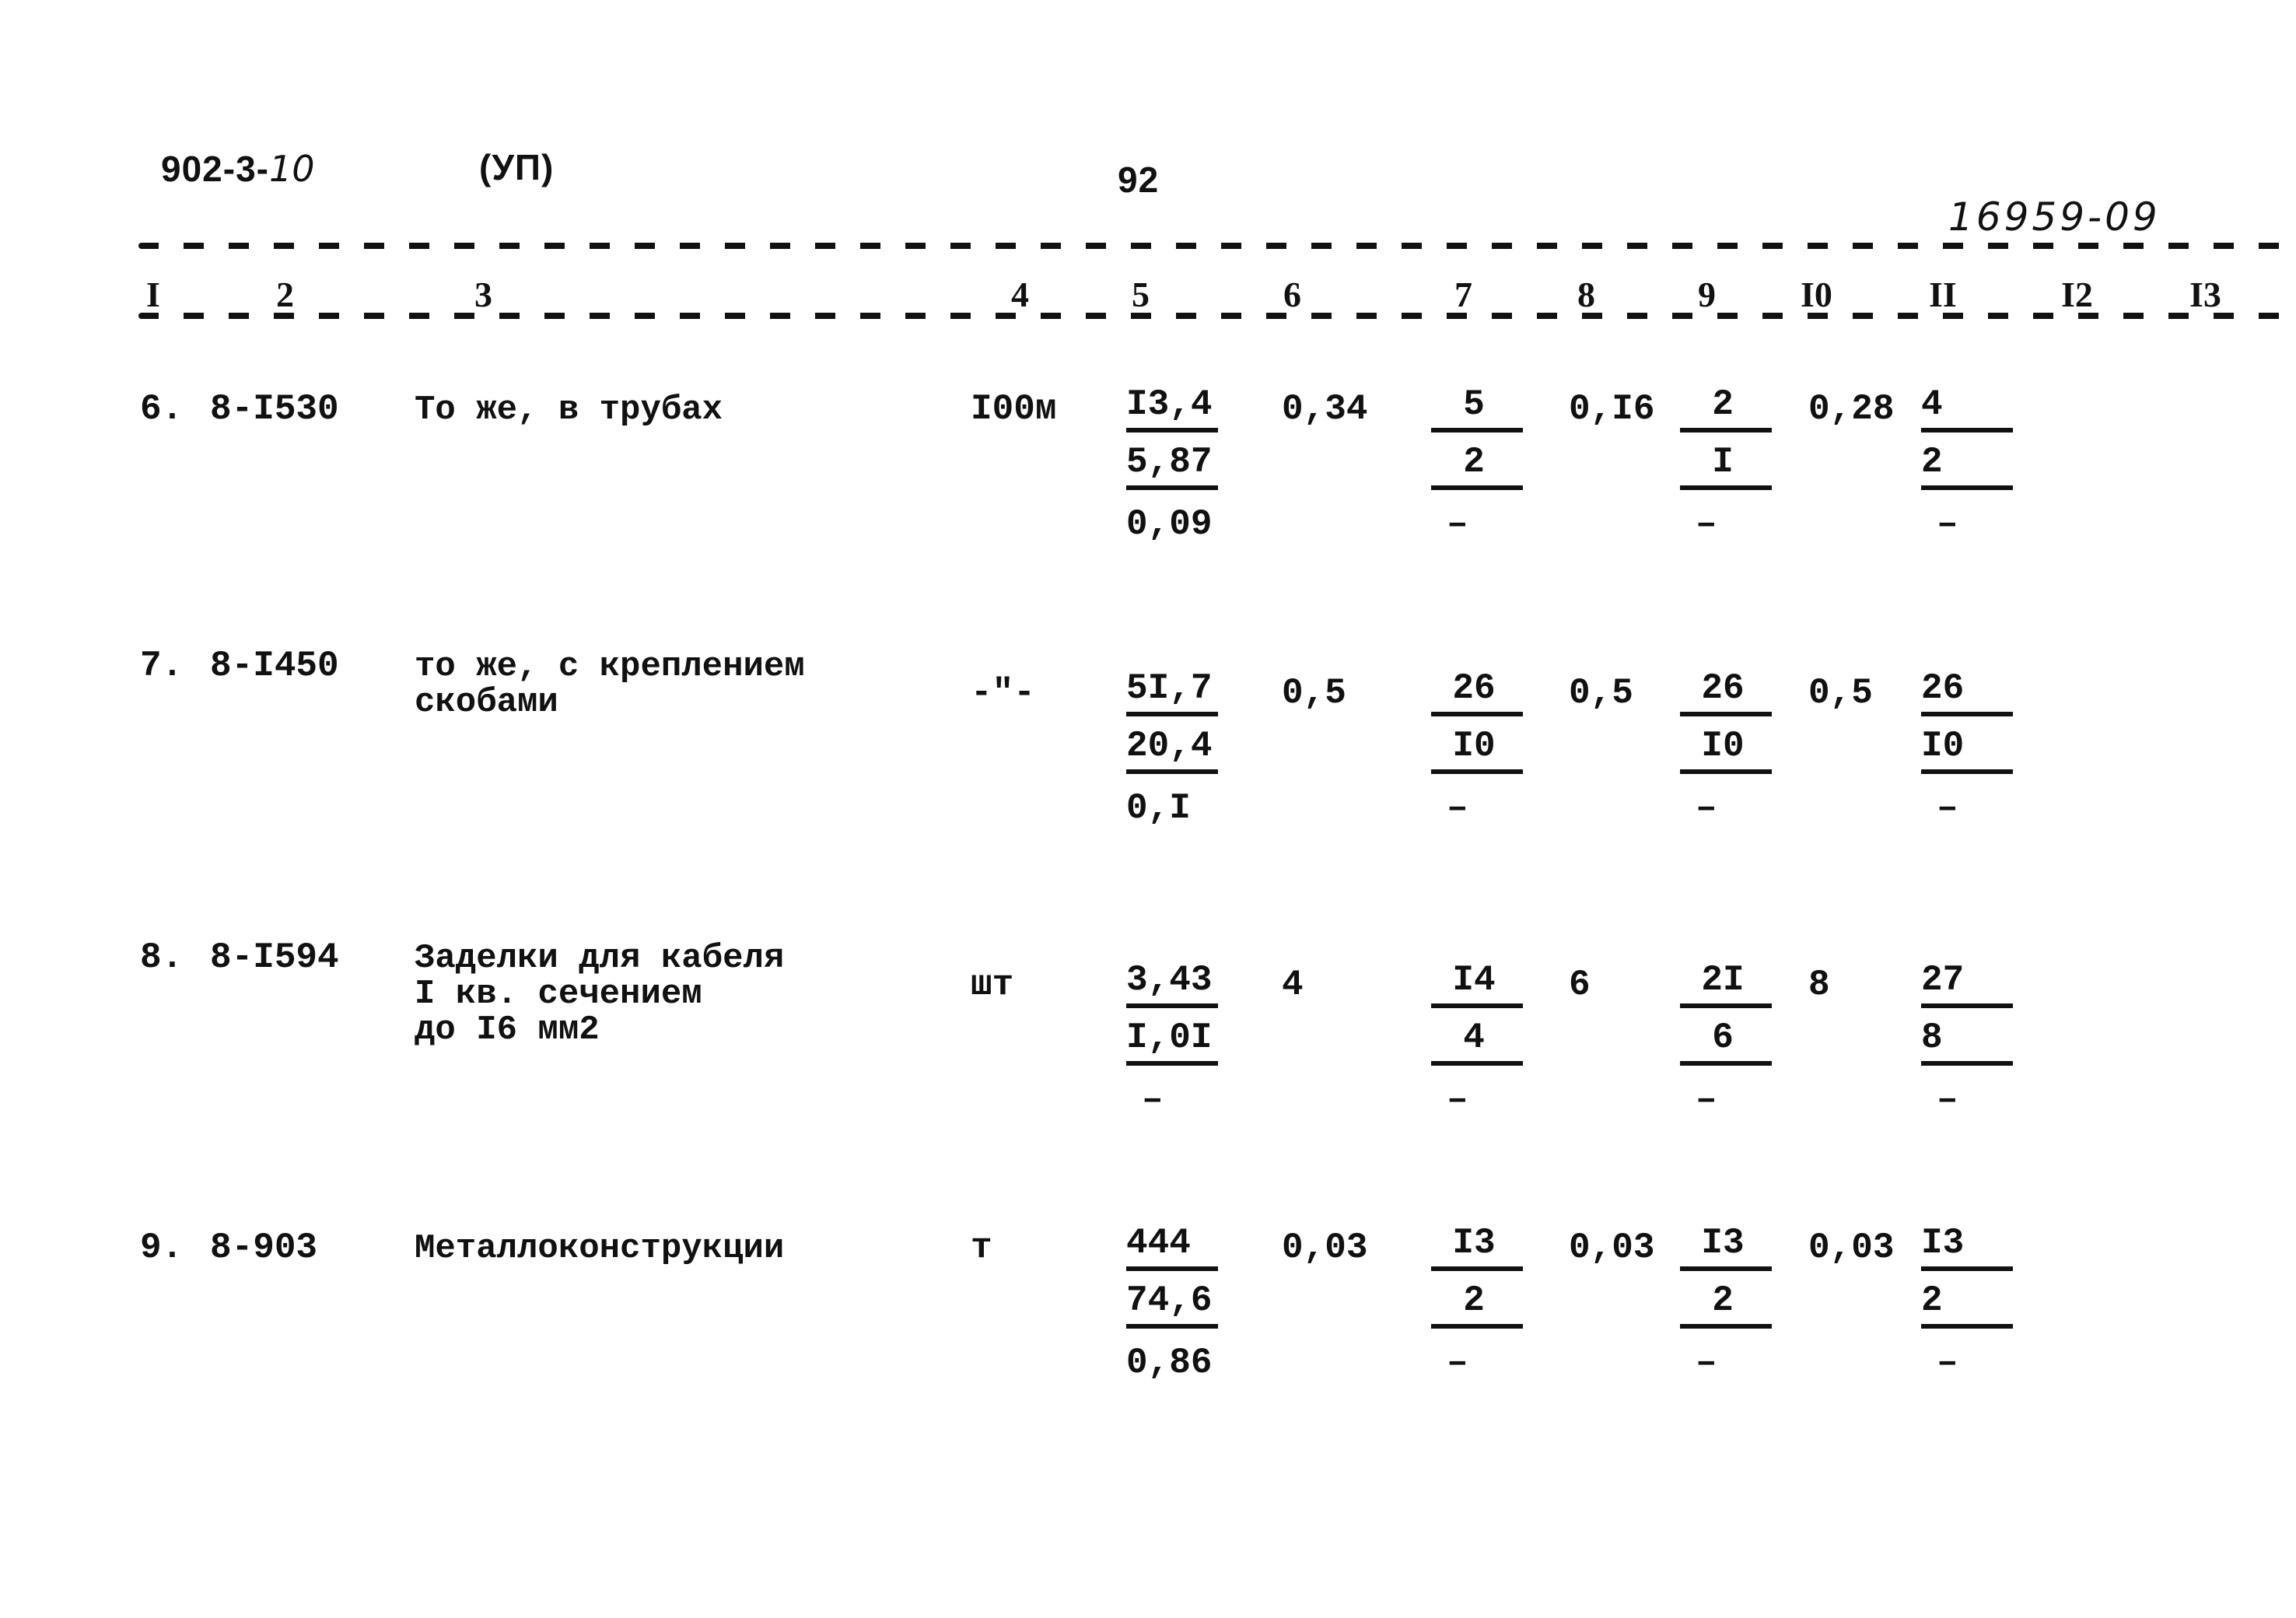  What do you see at coordinates (993, 985) in the screenshot?
I see `row-unit: шт` at bounding box center [993, 985].